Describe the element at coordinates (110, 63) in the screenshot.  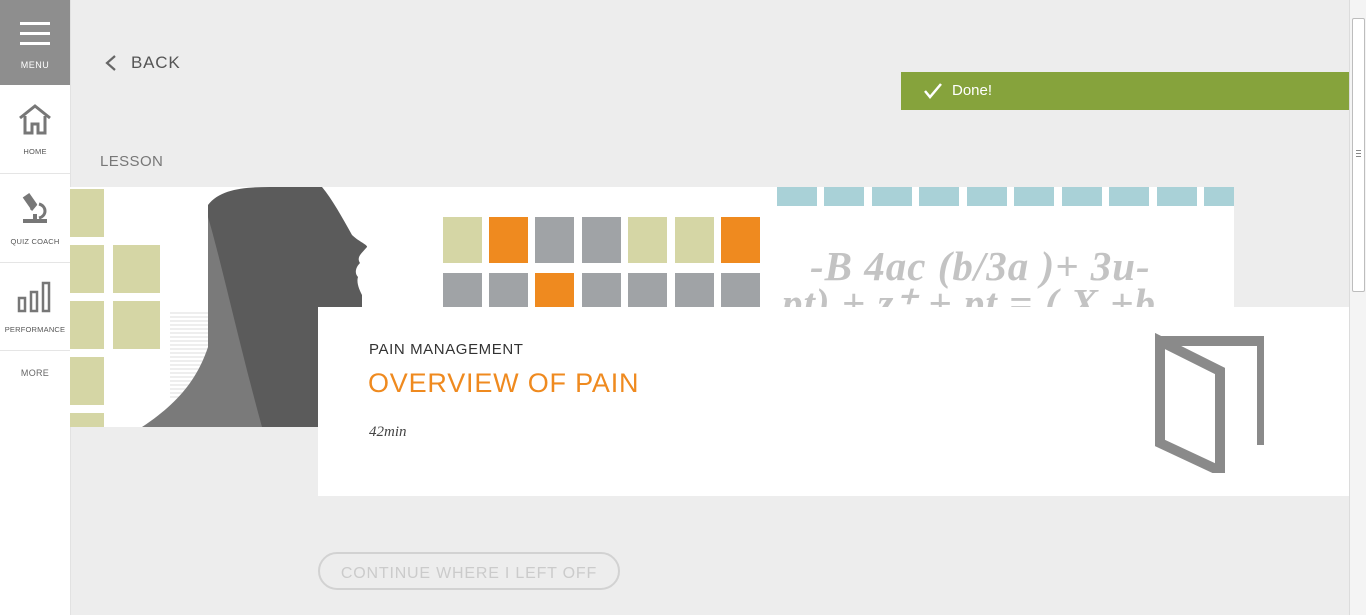
I see `chevron-left-icon` at that location.